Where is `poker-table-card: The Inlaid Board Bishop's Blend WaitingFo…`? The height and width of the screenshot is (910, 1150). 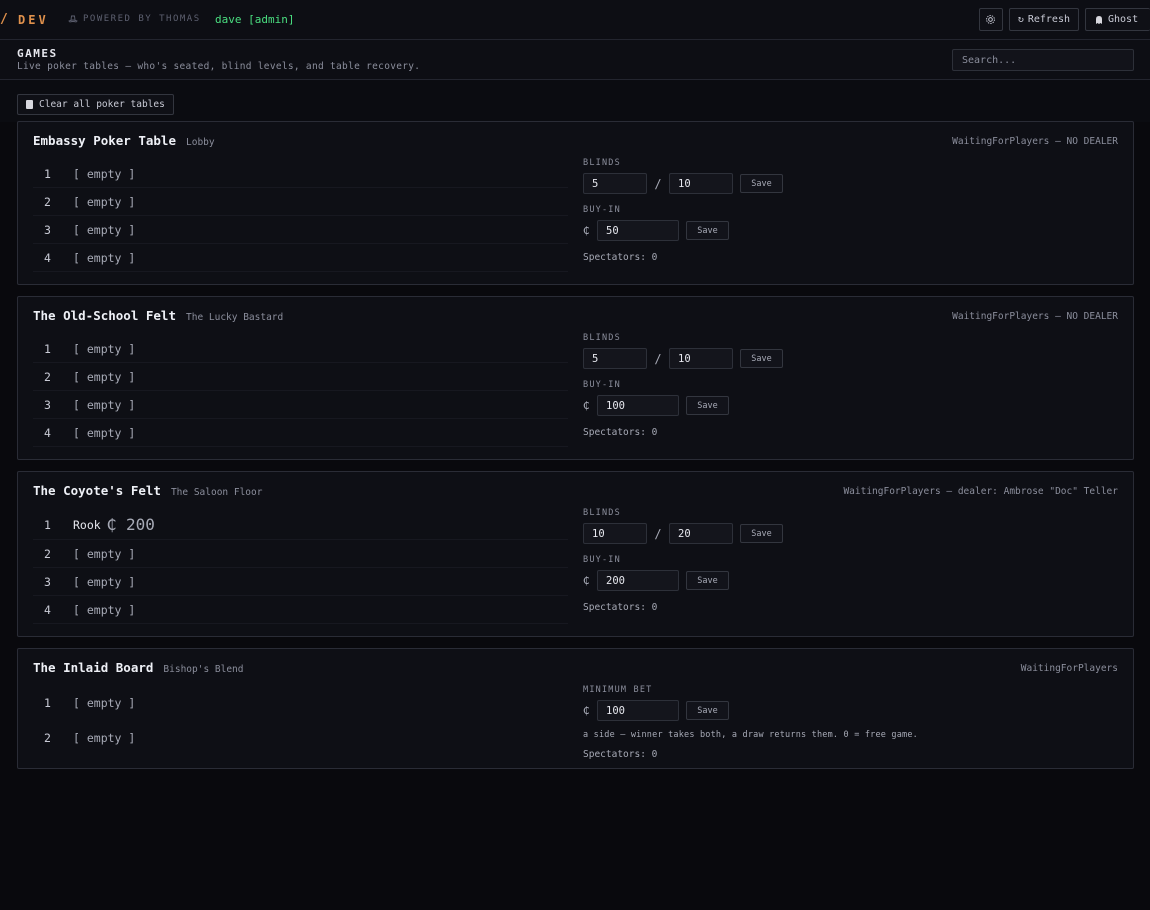 poker-table-card: The Inlaid Board Bishop's Blend WaitingFo… is located at coordinates (575, 708).